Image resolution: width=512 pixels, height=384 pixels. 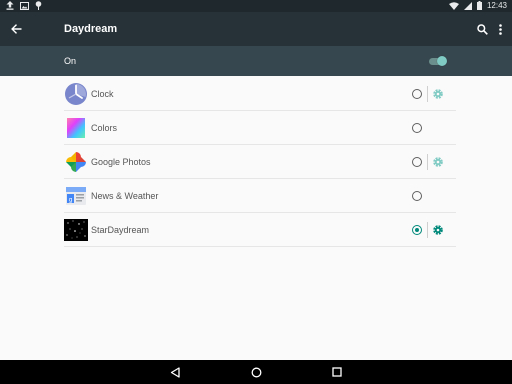 I want to click on nav-back-icon, so click(x=175, y=372).